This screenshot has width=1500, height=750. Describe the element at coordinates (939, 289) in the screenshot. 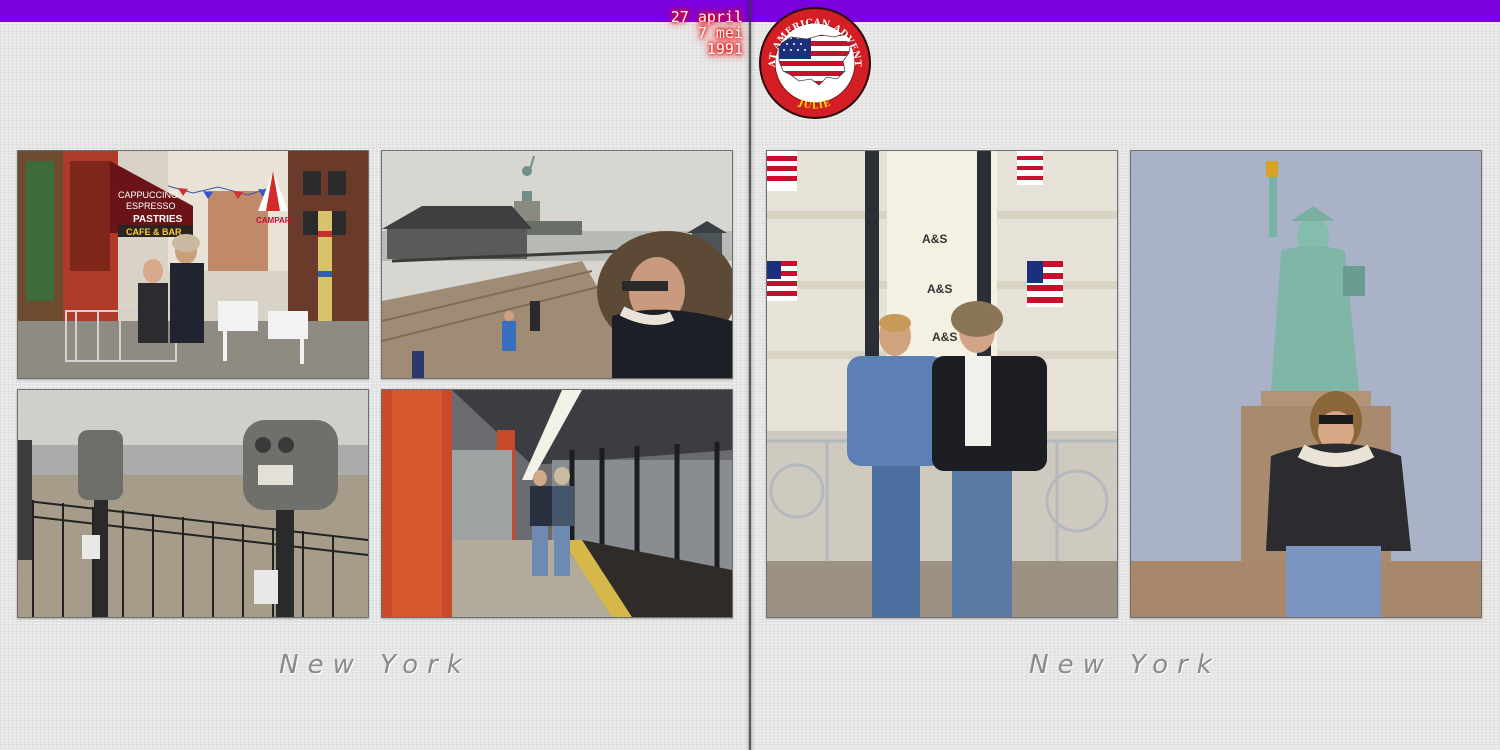

I see `mall-sign-middle: A&S` at that location.